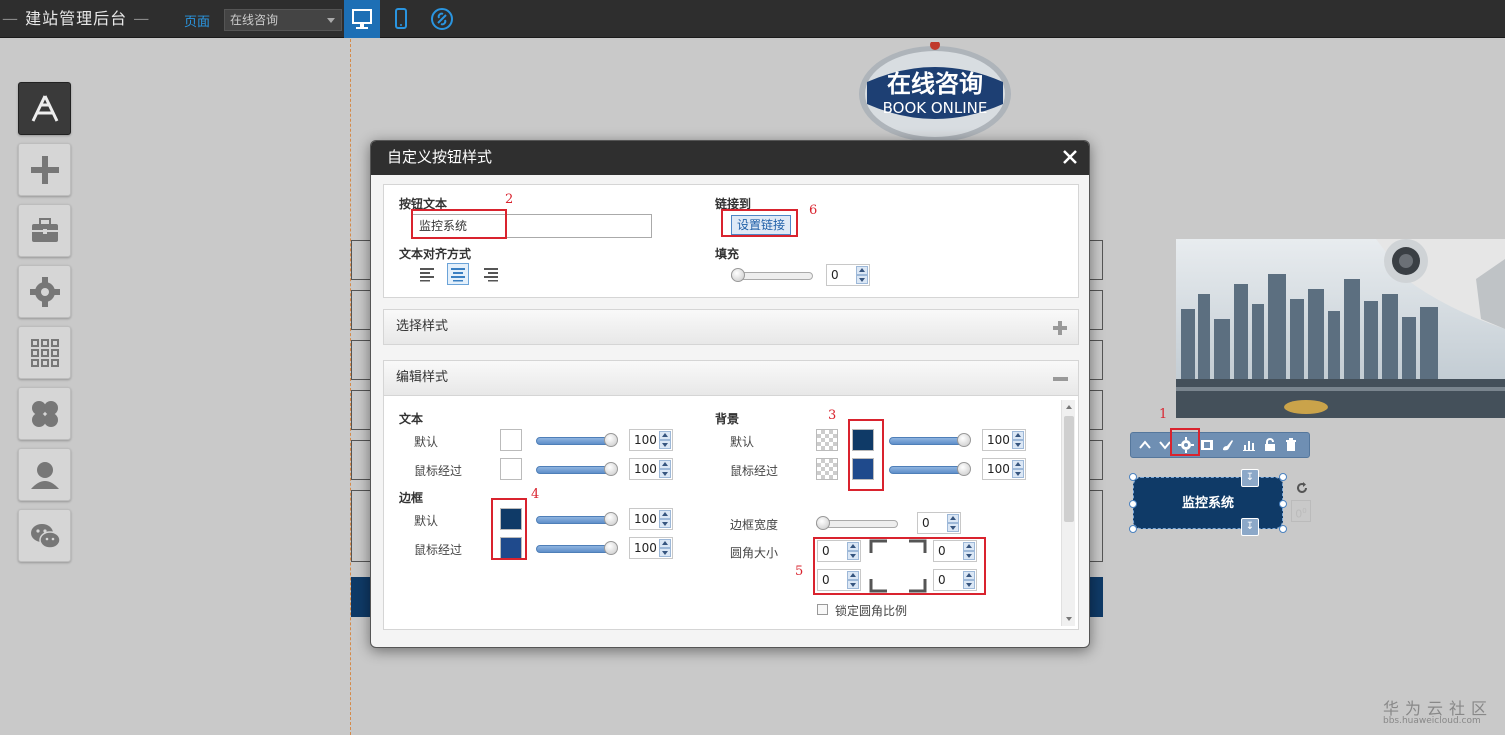 This screenshot has width=1505, height=735. Describe the element at coordinates (440, 157) in the screenshot. I see `dialog-title: 自定义按钮样式` at that location.